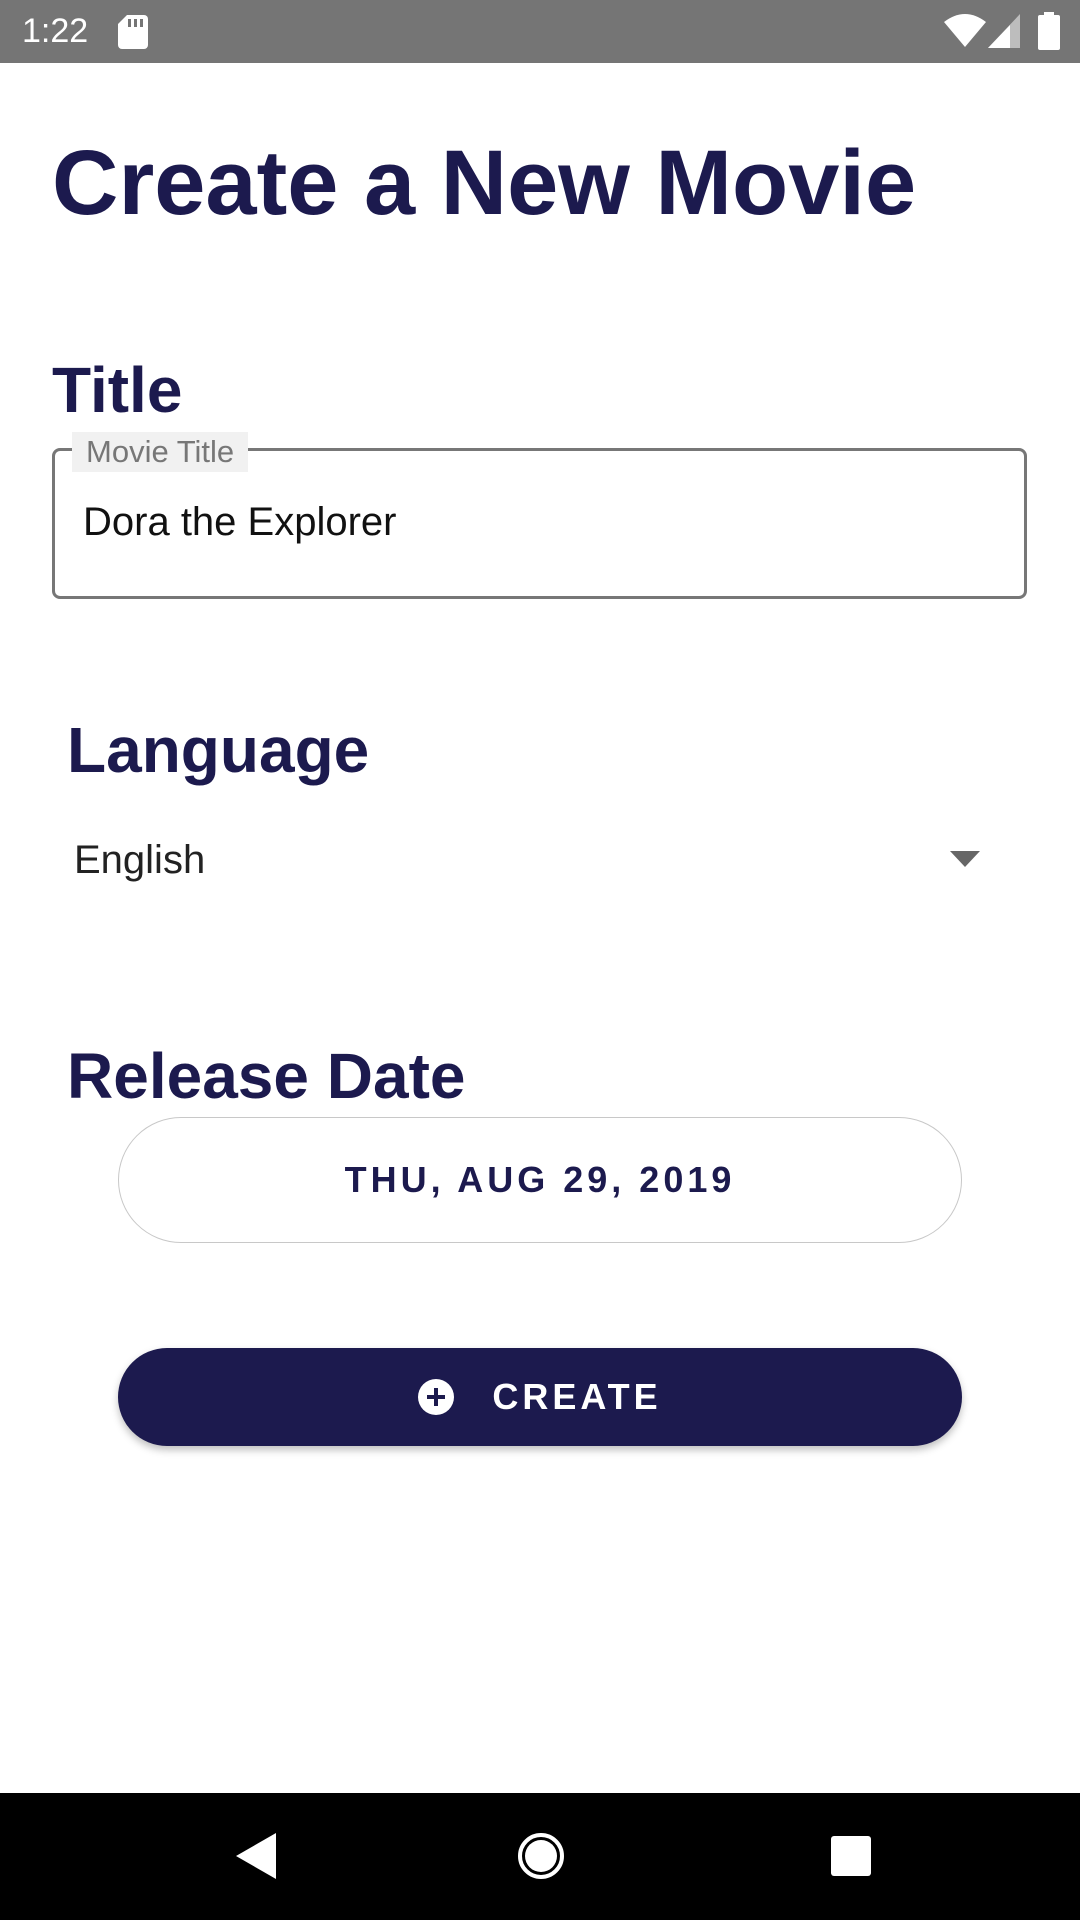 This screenshot has height=1920, width=1080. I want to click on chevron-down-icon, so click(965, 859).